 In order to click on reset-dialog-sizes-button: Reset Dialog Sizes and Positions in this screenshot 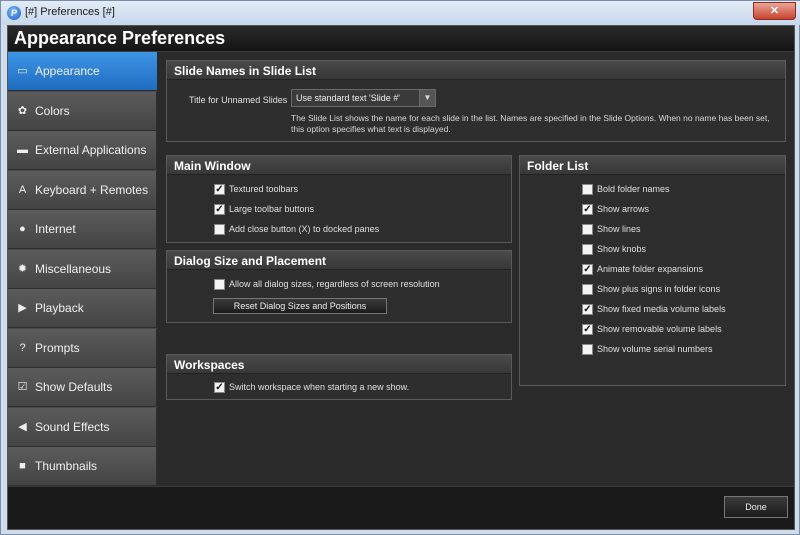, I will do `click(300, 306)`.